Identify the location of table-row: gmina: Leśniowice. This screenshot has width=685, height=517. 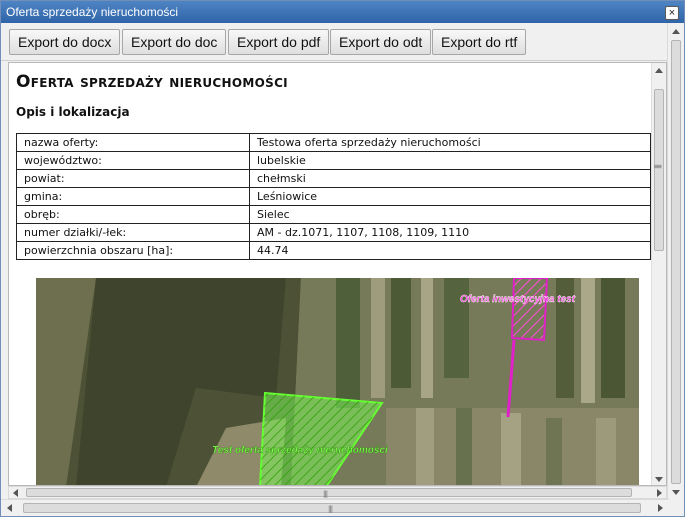
(333, 196).